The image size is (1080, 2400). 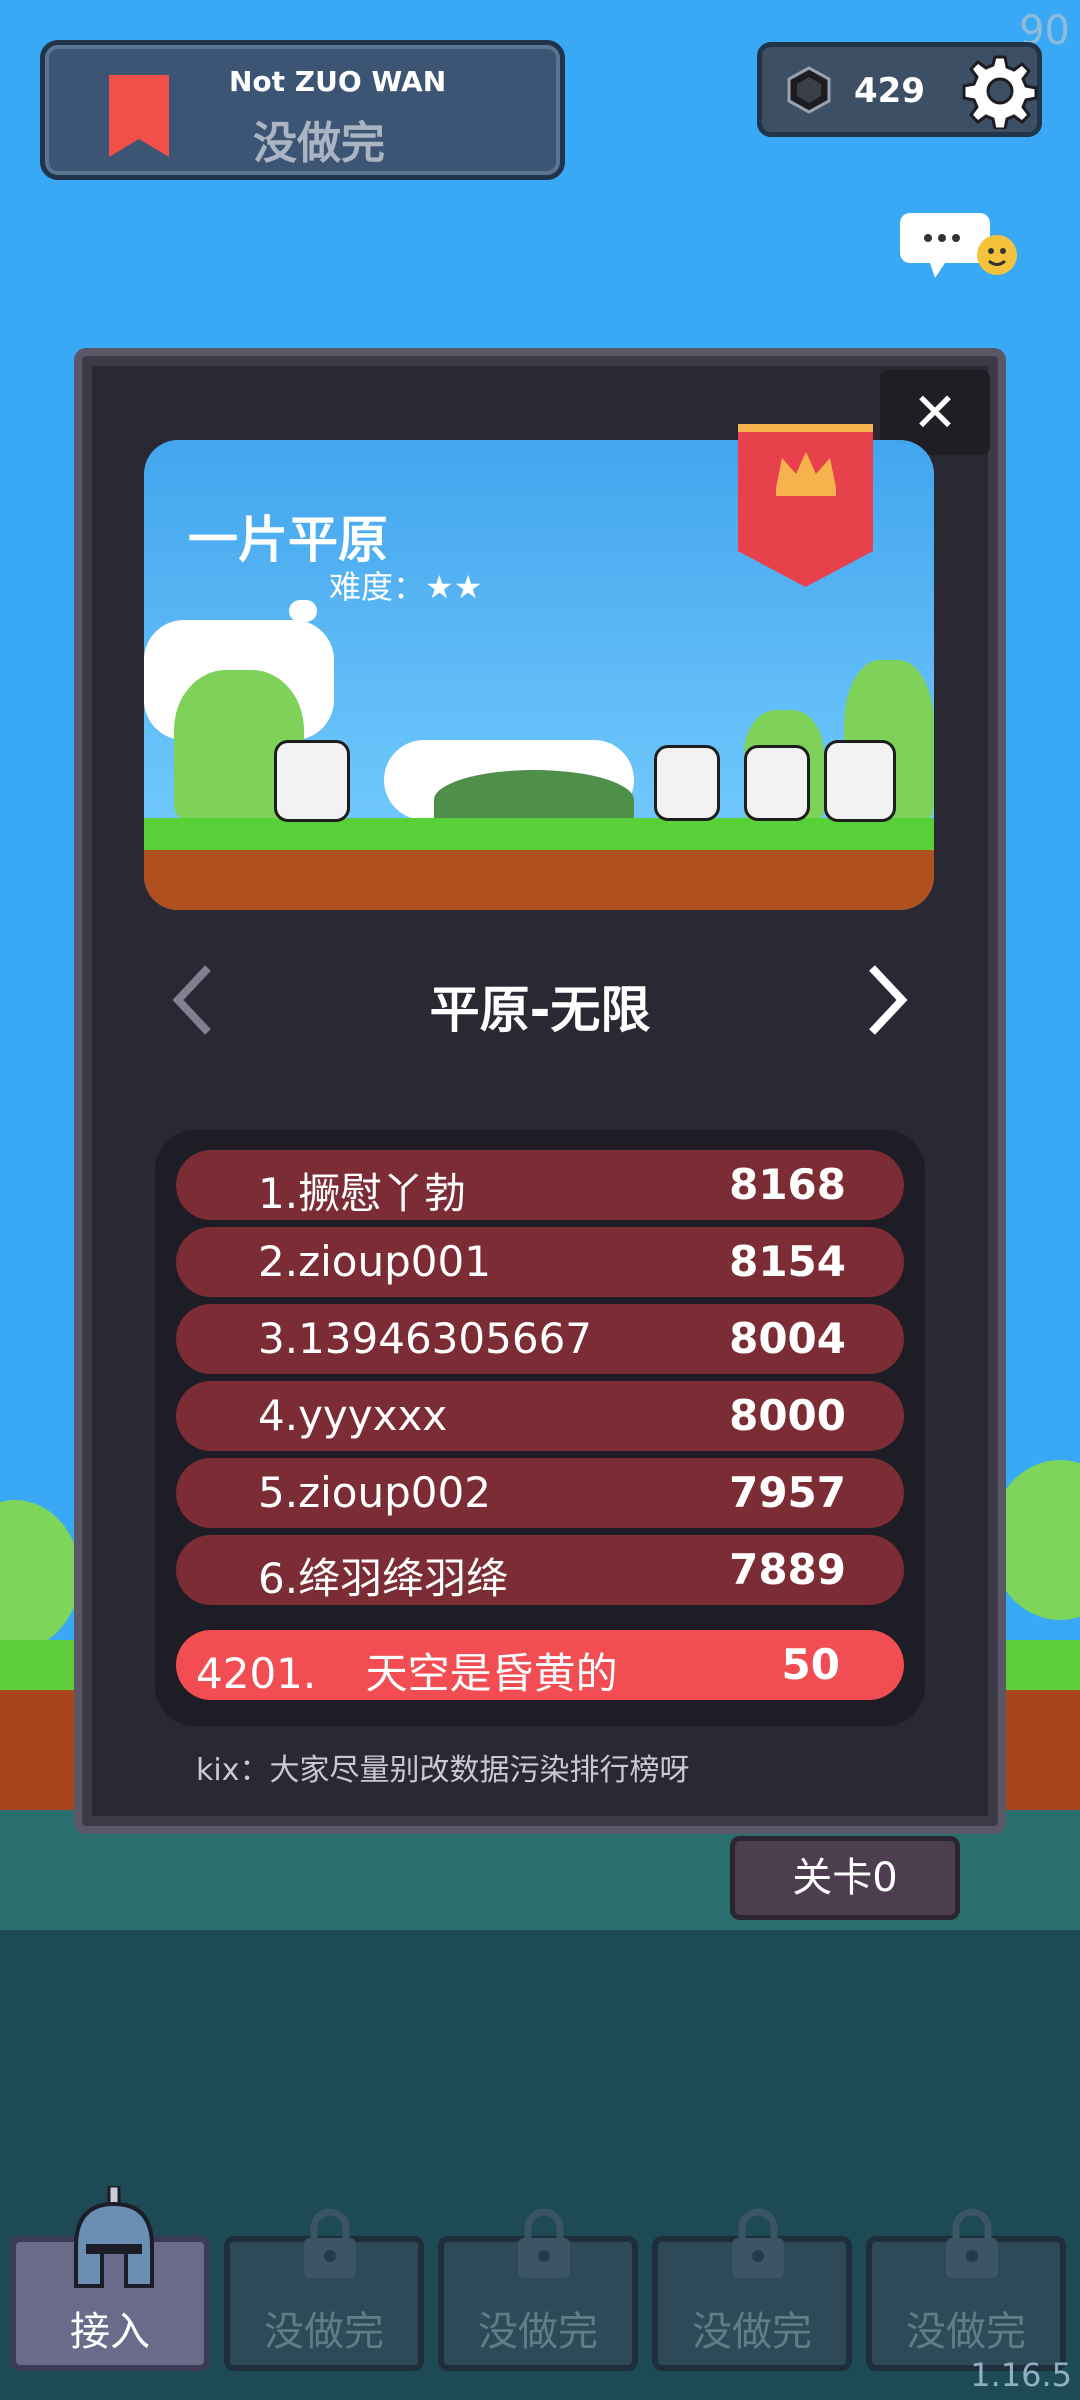 What do you see at coordinates (374, 1261) in the screenshot?
I see `rank-name: 2.zioup001` at bounding box center [374, 1261].